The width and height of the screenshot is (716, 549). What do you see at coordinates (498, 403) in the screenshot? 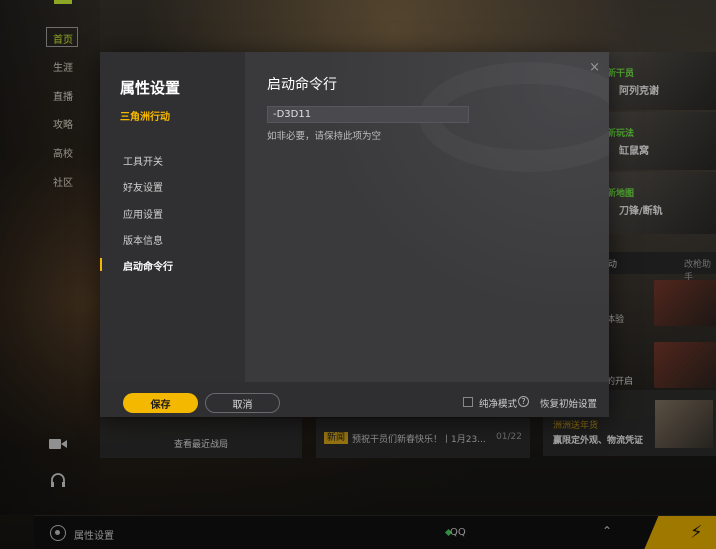
I see `clean-mode-label: 纯净模式` at bounding box center [498, 403].